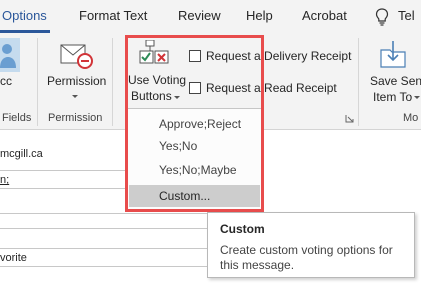 The image size is (421, 285). What do you see at coordinates (76, 81) in the screenshot?
I see `permission-button-label: Permission` at bounding box center [76, 81].